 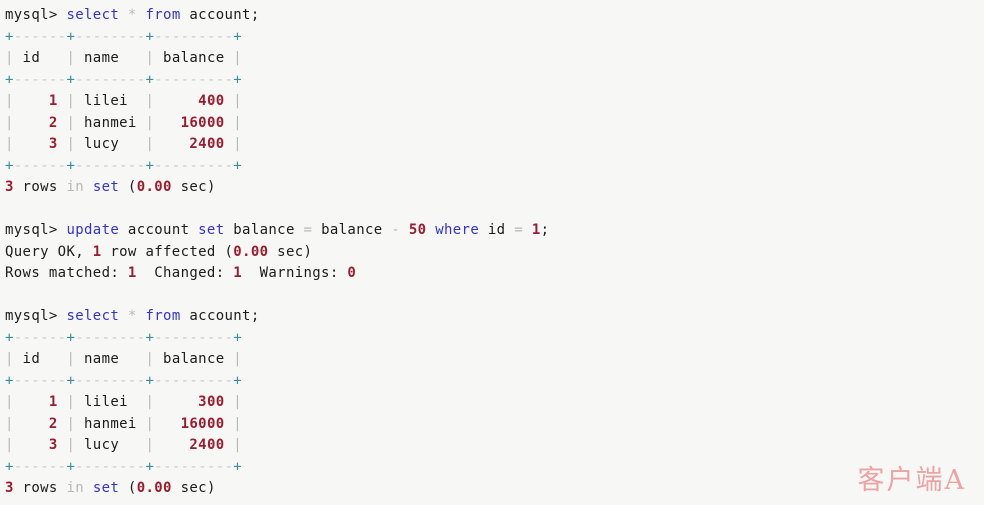 I want to click on terminal-line-row-2-2: | 2 | hanmei | 16000 |, so click(x=494, y=425).